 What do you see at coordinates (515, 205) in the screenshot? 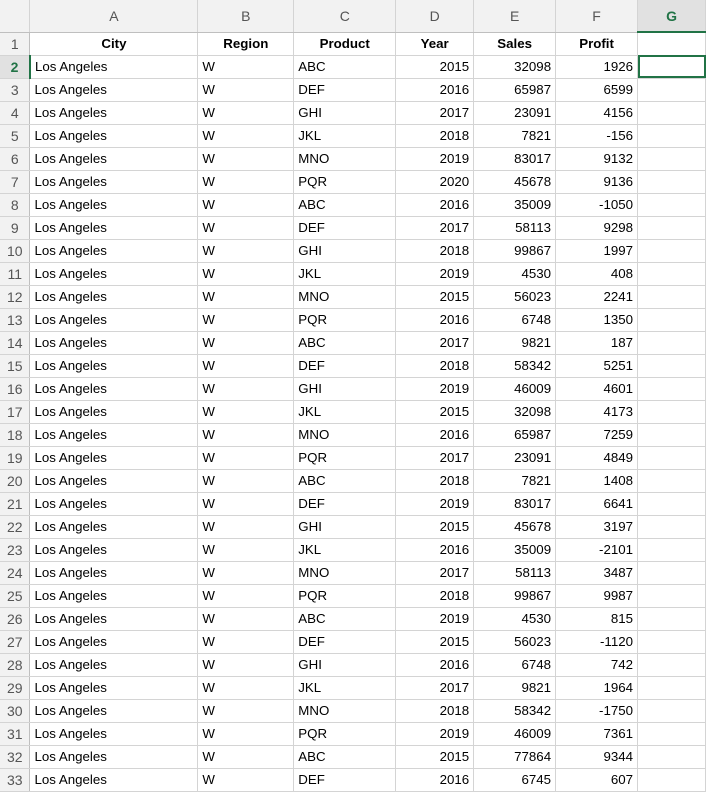
I see `cell-sales: 35009` at bounding box center [515, 205].